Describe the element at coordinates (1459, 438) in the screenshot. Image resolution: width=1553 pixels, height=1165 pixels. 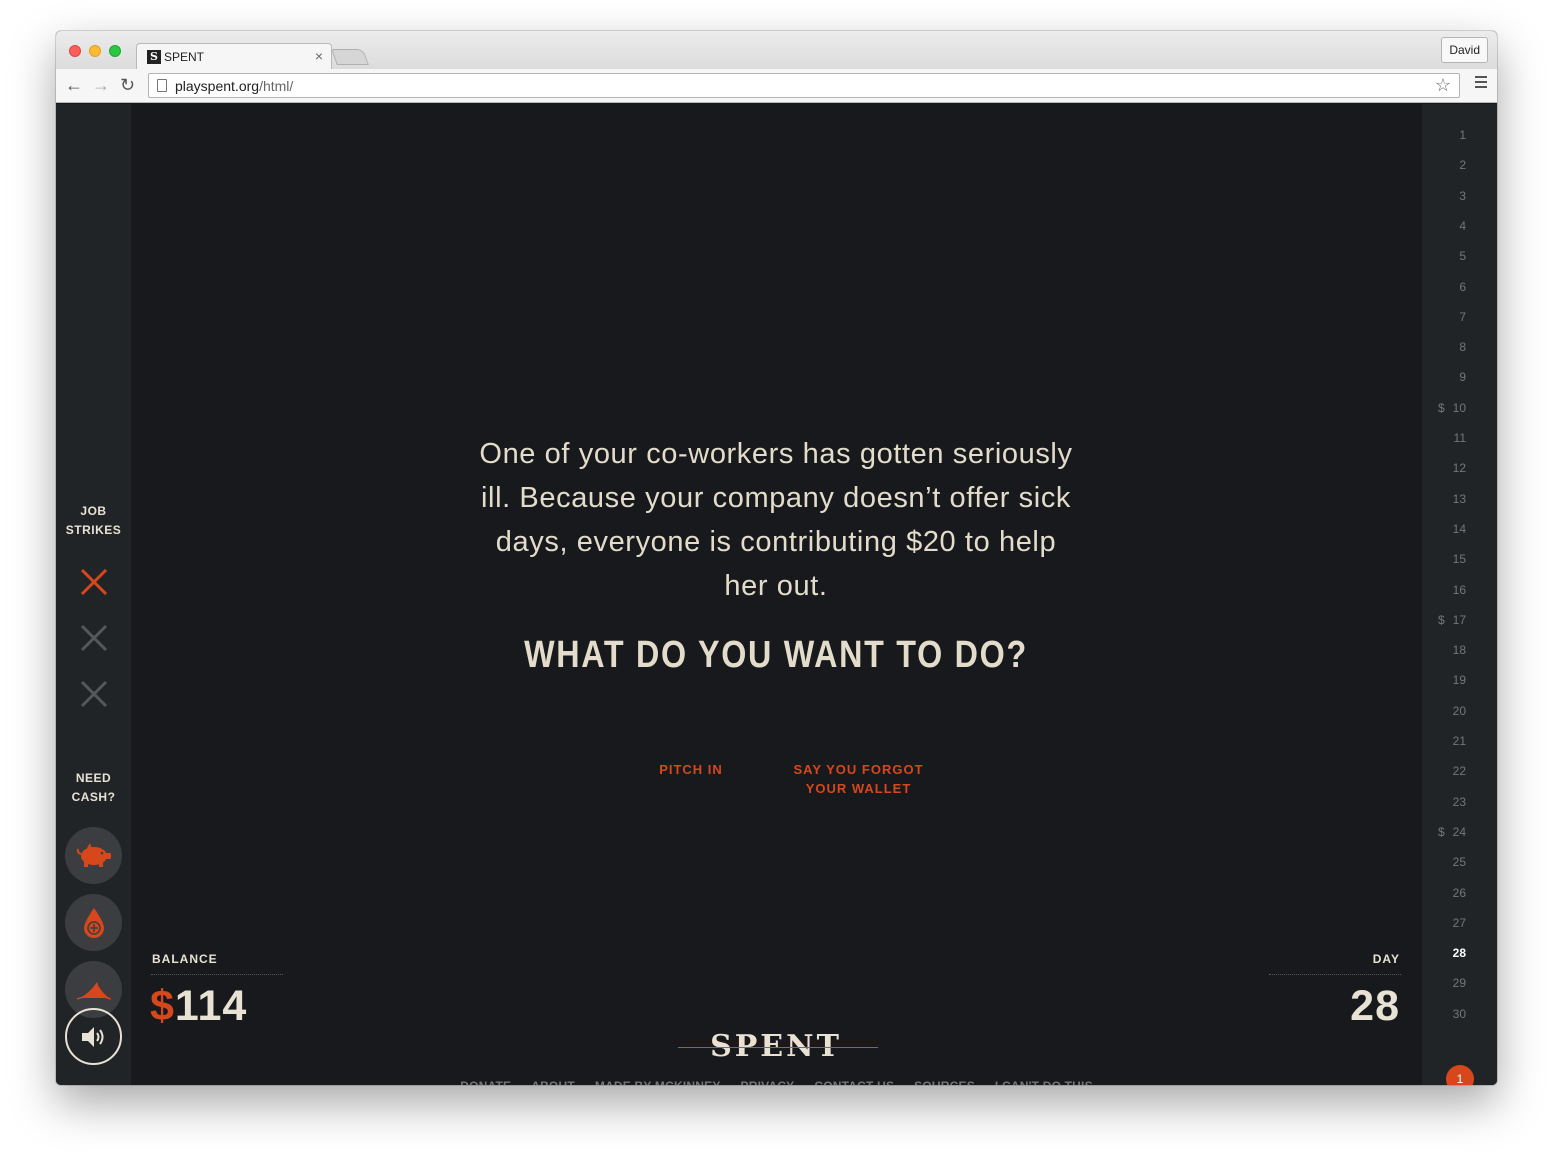
I see `calendar-day-label: 11` at that location.